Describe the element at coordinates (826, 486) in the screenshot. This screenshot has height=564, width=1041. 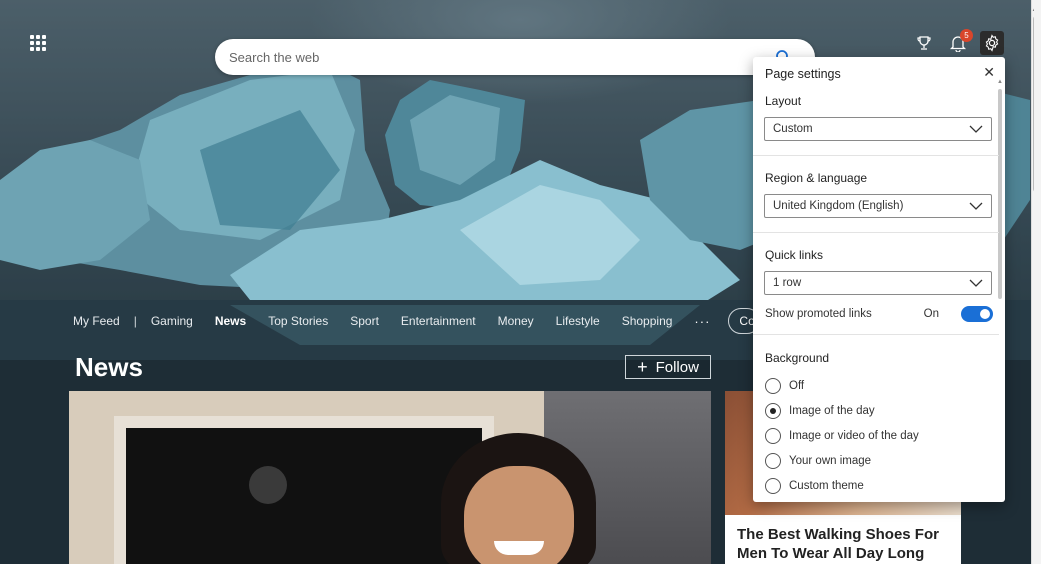
I see `background-option-label: Custom theme` at that location.